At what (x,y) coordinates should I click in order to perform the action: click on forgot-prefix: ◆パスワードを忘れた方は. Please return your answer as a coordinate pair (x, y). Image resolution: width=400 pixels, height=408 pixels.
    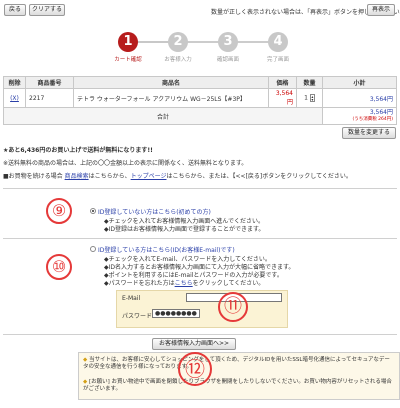
    Looking at the image, I should click on (139, 283).